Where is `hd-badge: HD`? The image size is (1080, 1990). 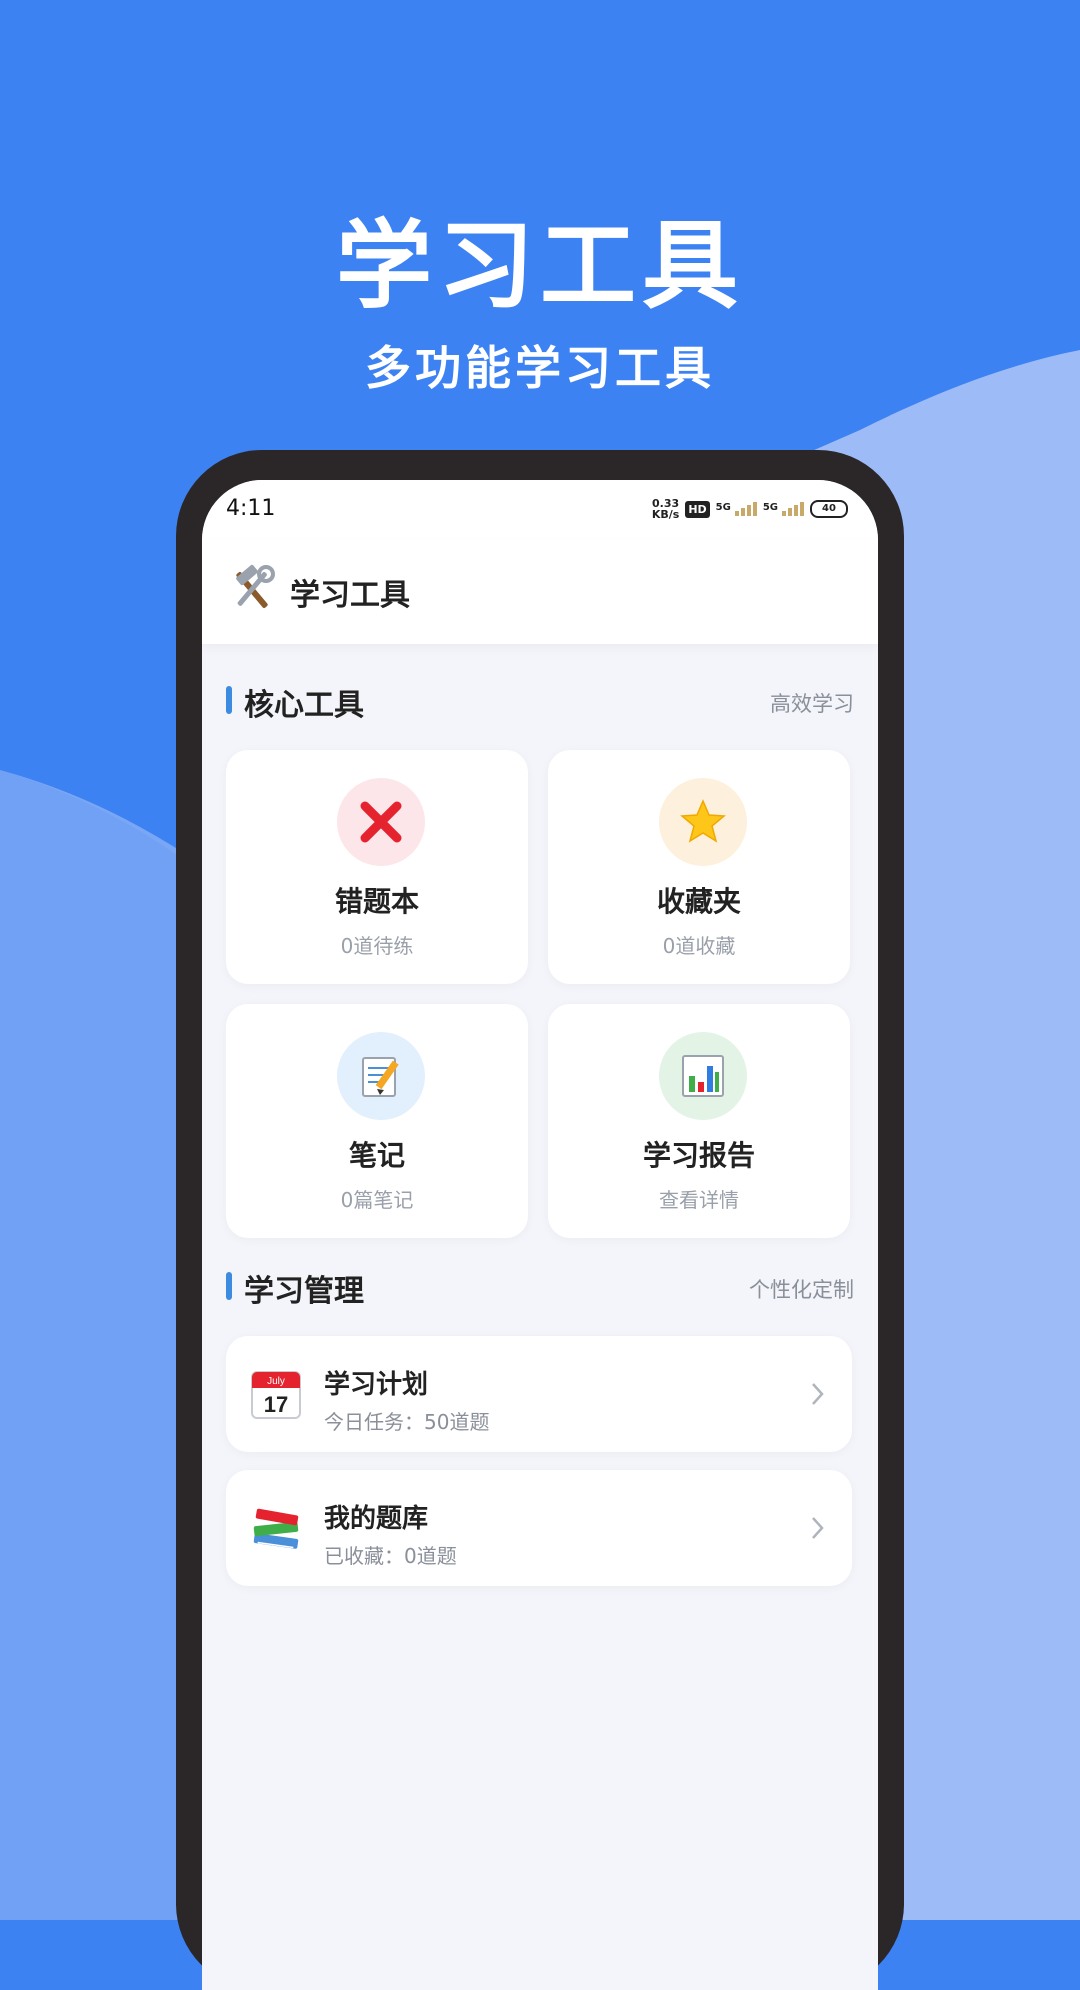 hd-badge: HD is located at coordinates (697, 509).